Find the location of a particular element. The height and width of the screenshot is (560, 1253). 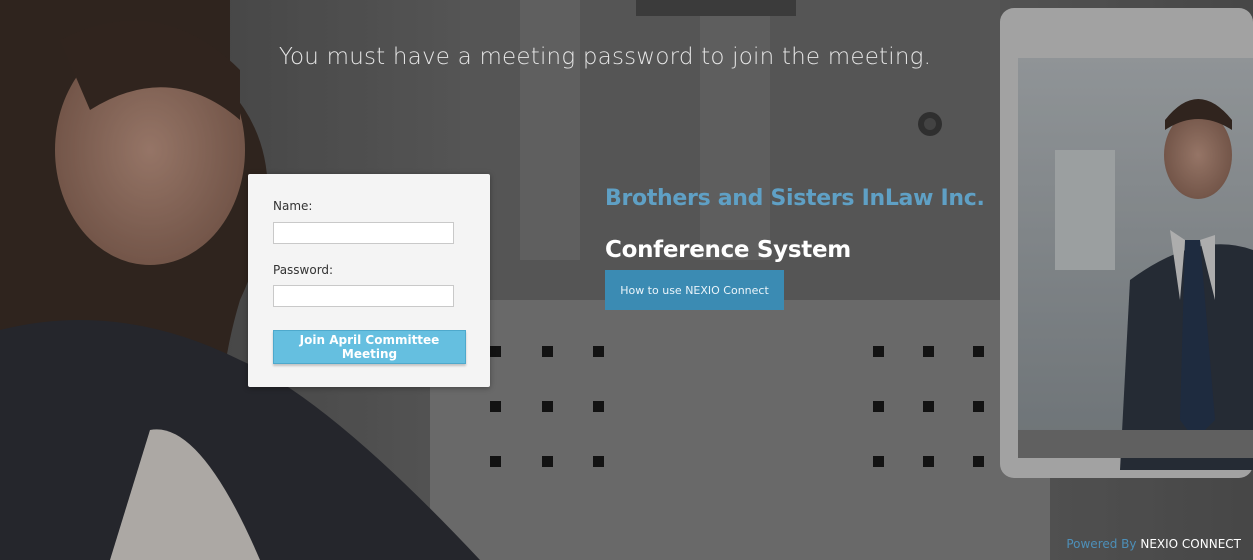

powered-by: Powered By NEXIO CONNECT is located at coordinates (1153, 544).